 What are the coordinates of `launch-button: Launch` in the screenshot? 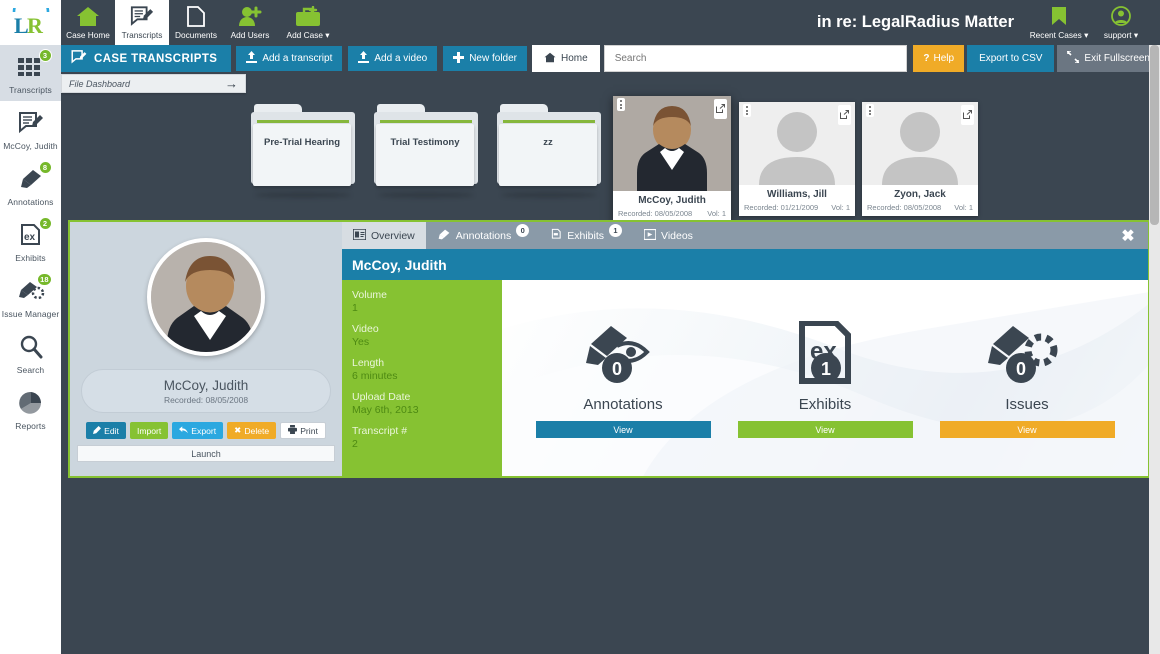 It's located at (206, 453).